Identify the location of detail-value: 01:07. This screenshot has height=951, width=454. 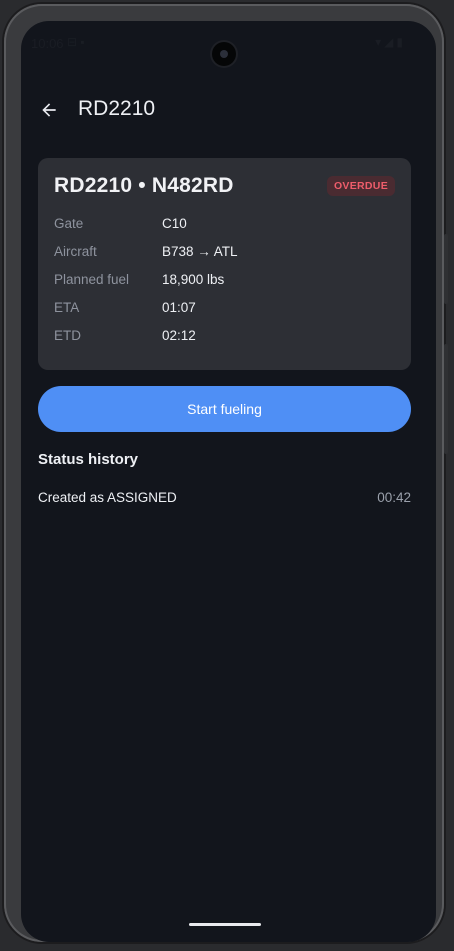
(179, 307).